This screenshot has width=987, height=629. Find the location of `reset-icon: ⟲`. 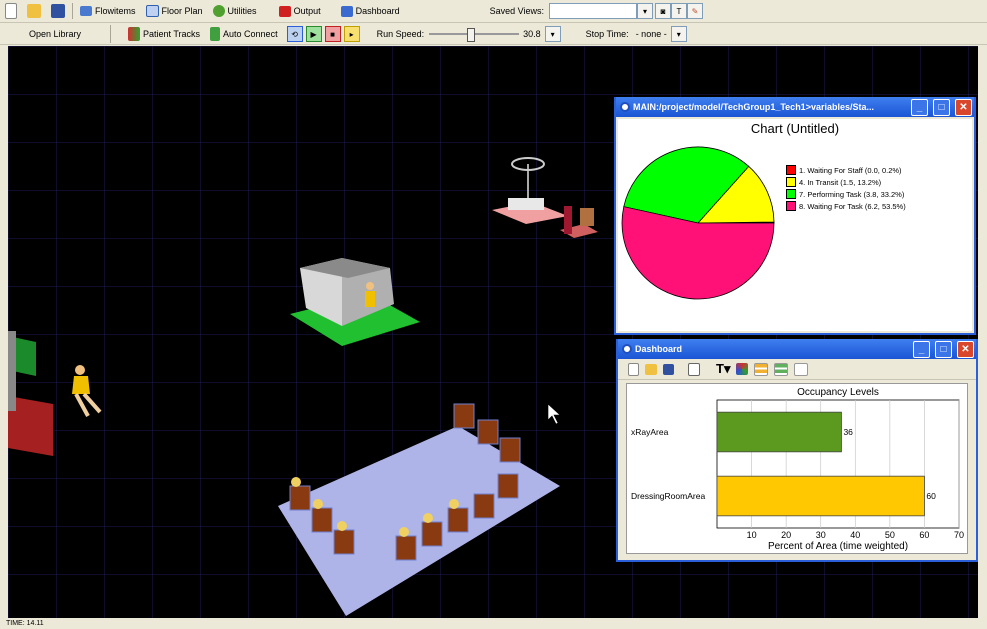

reset-icon: ⟲ is located at coordinates (294, 34).